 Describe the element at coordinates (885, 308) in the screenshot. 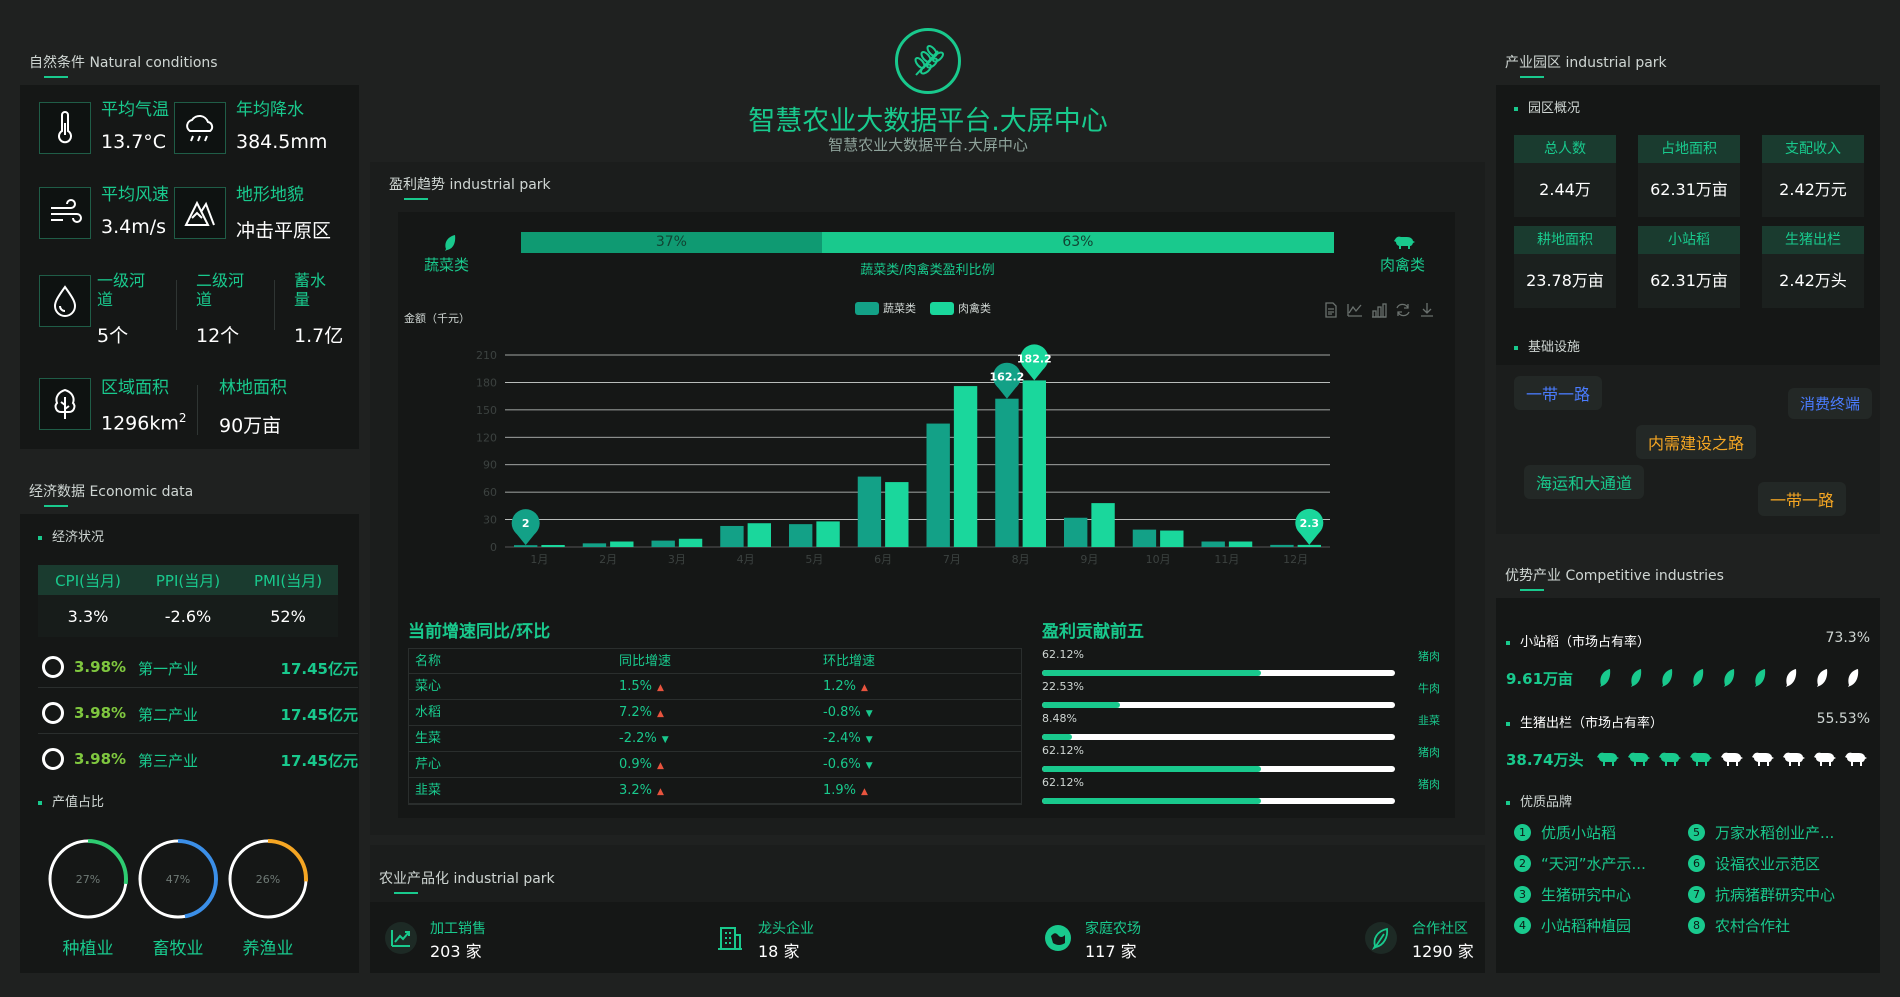

I see `legend-item-veg: 蔬菜类` at that location.